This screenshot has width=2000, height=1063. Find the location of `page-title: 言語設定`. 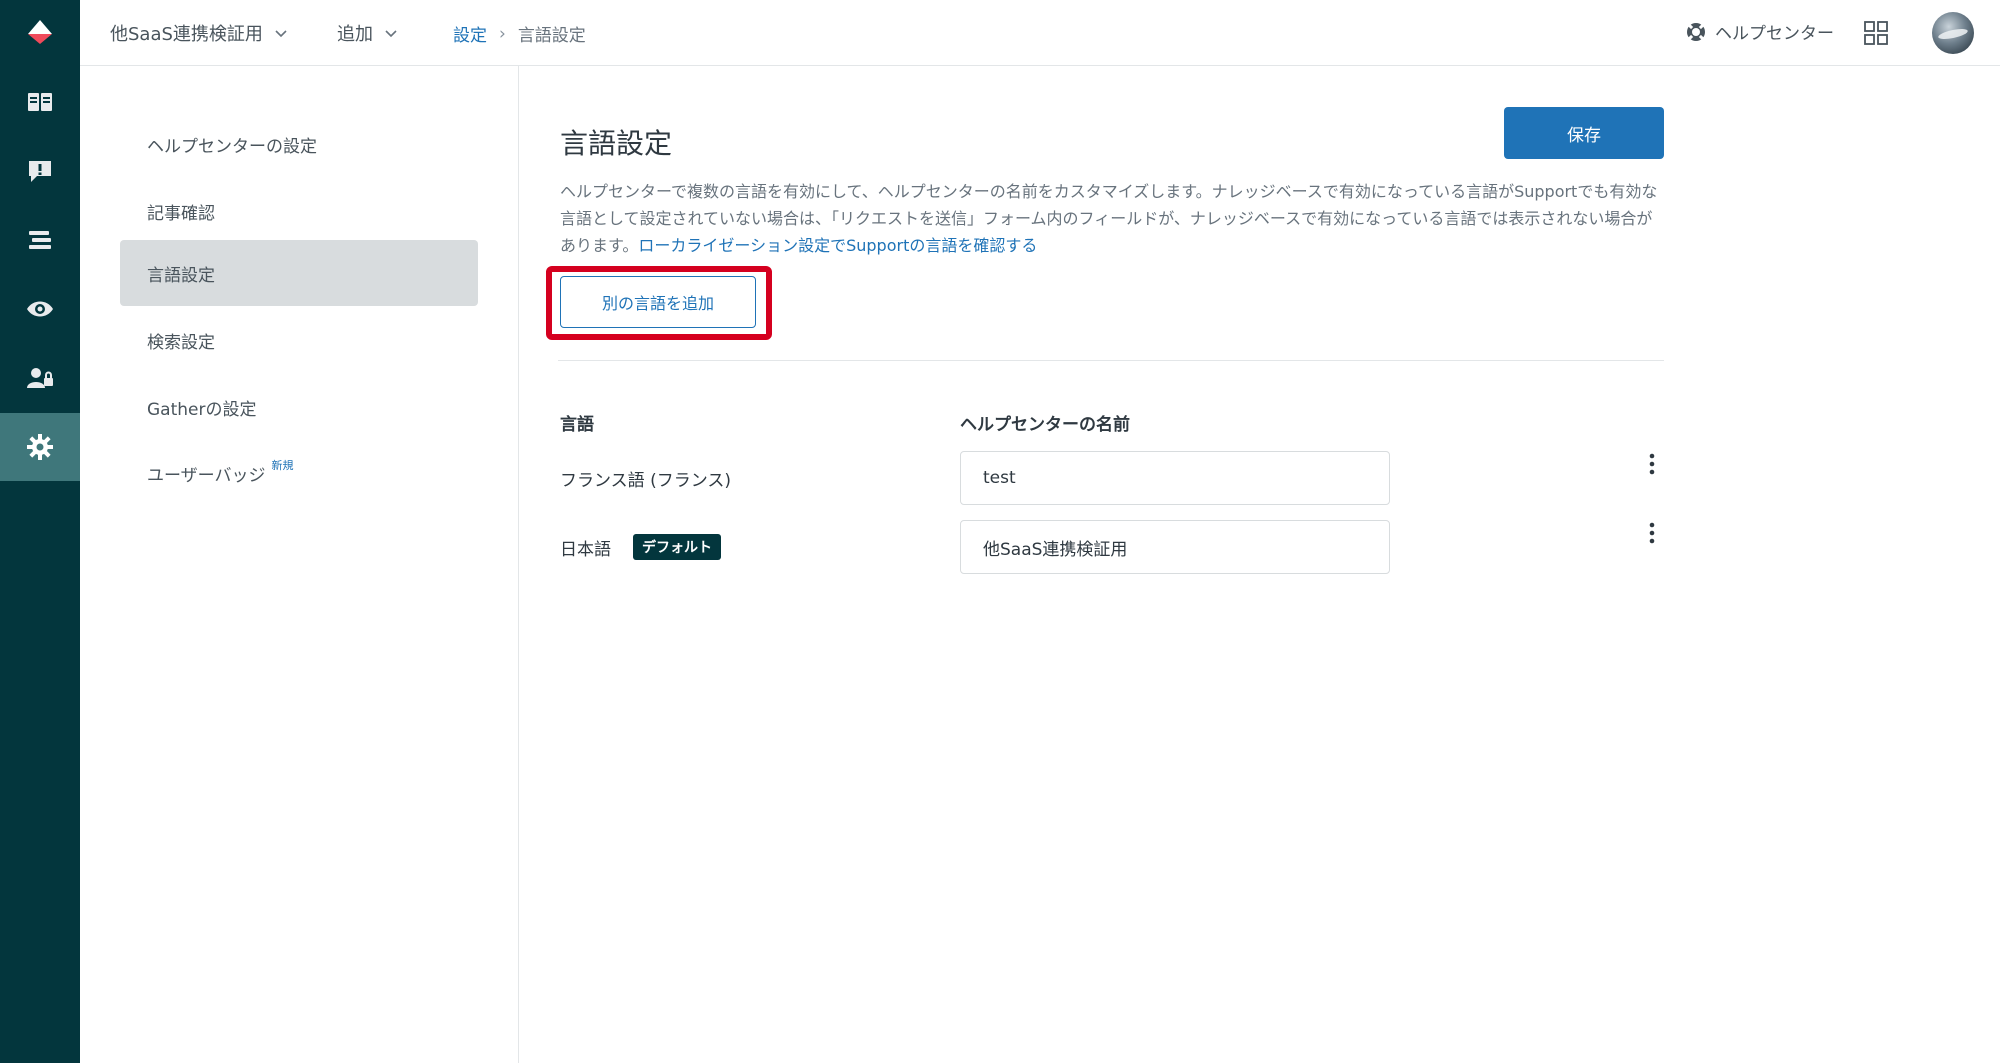

page-title: 言語設定 is located at coordinates (616, 143).